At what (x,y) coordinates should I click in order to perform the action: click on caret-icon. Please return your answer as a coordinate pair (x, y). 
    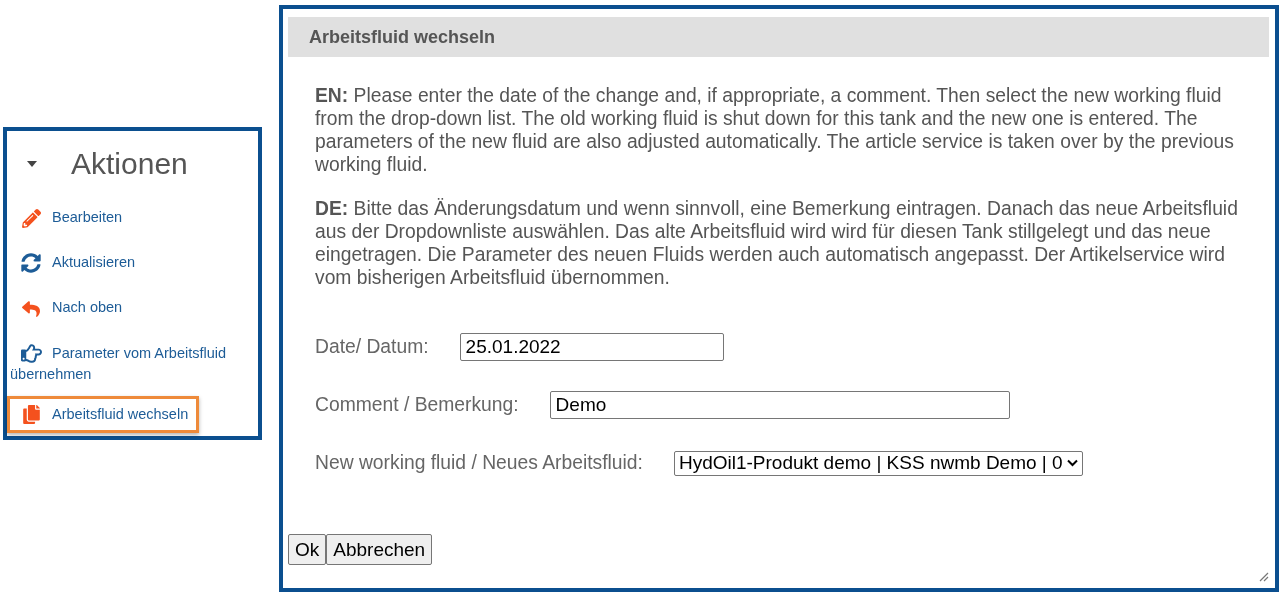
    Looking at the image, I should click on (32, 164).